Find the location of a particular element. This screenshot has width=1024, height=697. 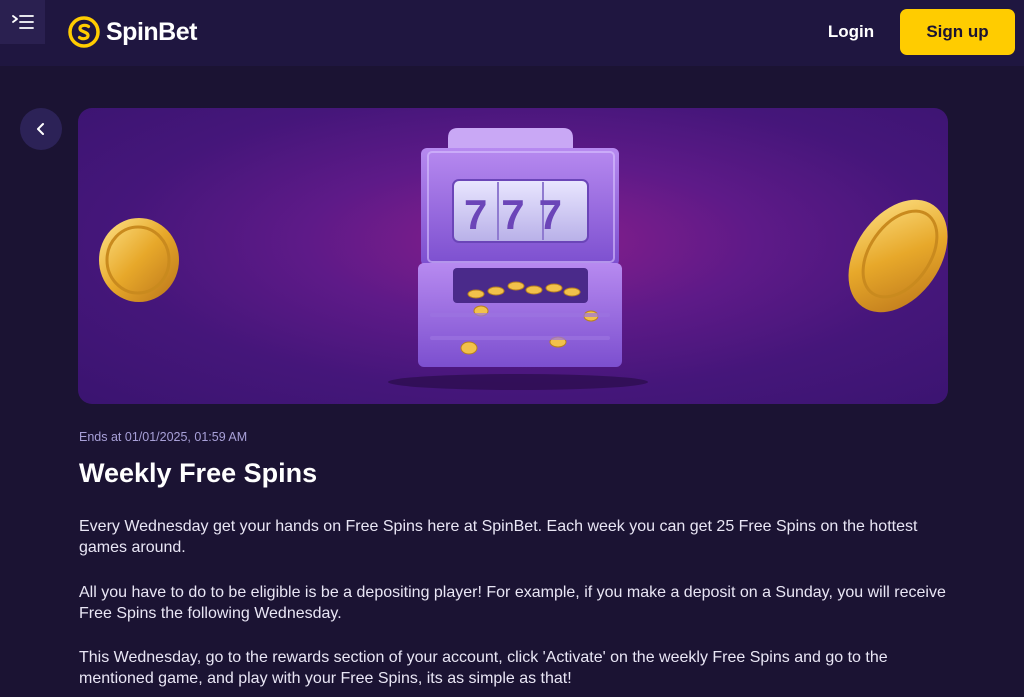

promo-title: Weekly Free Spins is located at coordinates (198, 473).